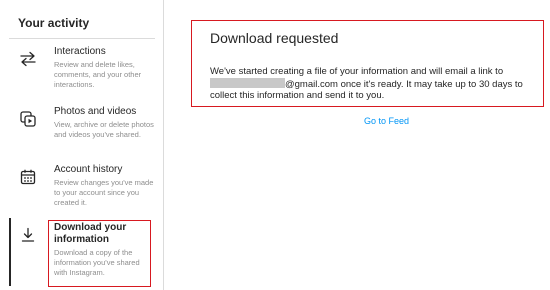 This screenshot has width=550, height=290. Describe the element at coordinates (28, 119) in the screenshot. I see `photos-videos-icon` at that location.